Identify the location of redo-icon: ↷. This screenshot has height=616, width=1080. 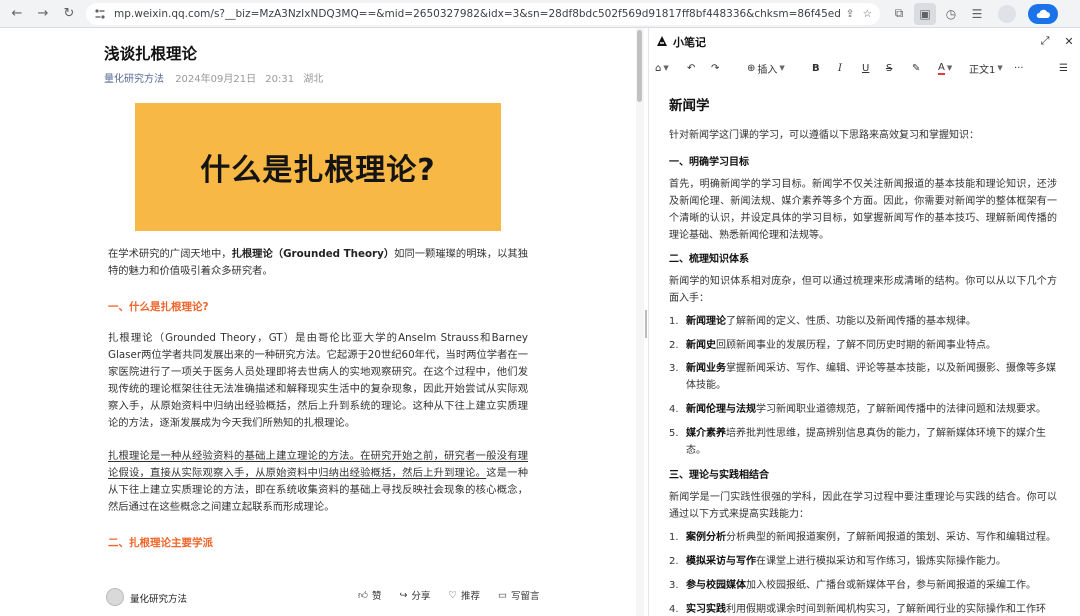
(715, 68).